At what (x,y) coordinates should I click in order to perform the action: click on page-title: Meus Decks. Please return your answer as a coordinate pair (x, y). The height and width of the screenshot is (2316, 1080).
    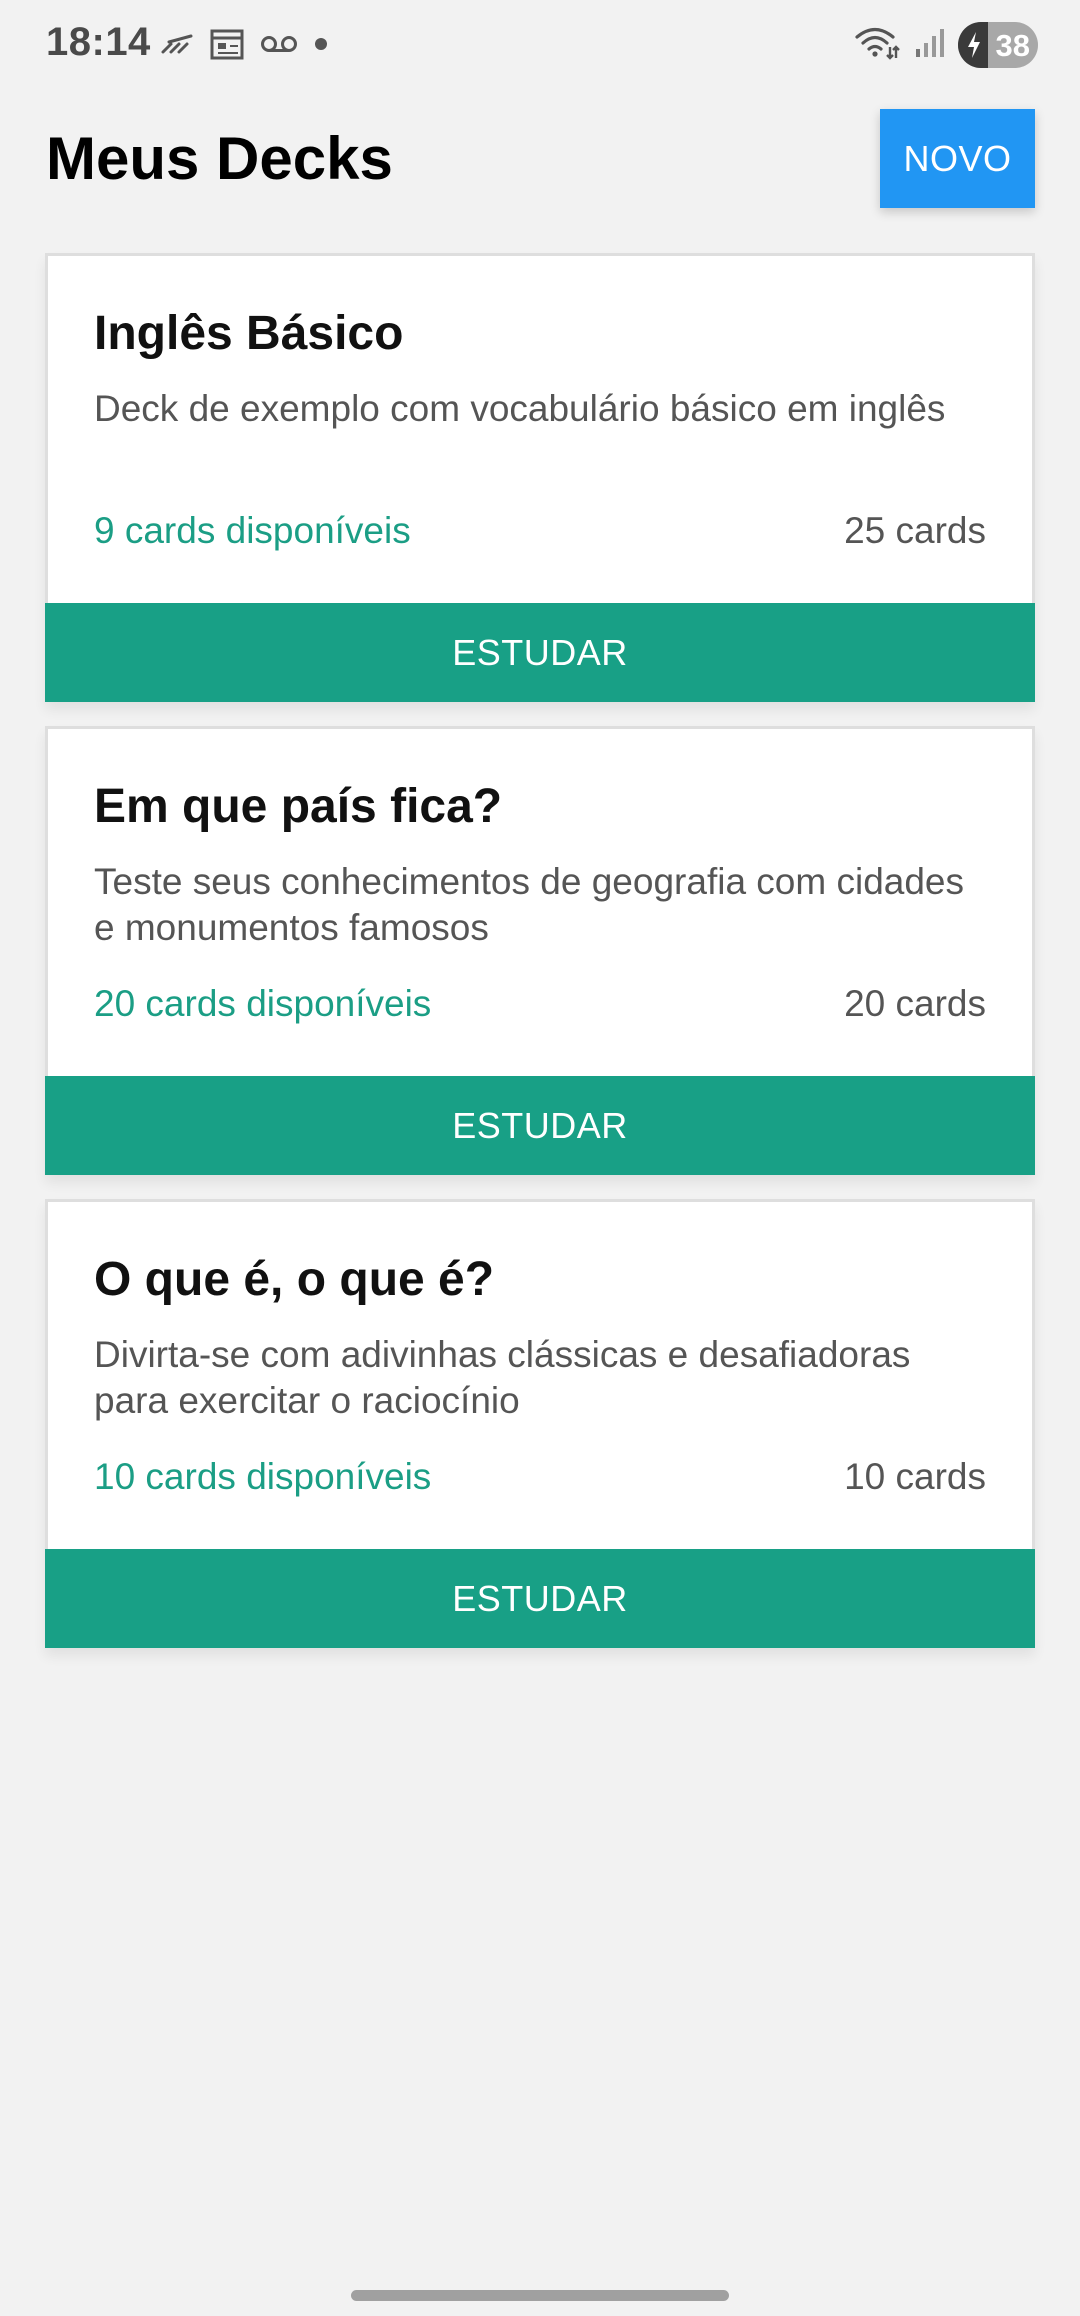
    Looking at the image, I should click on (219, 158).